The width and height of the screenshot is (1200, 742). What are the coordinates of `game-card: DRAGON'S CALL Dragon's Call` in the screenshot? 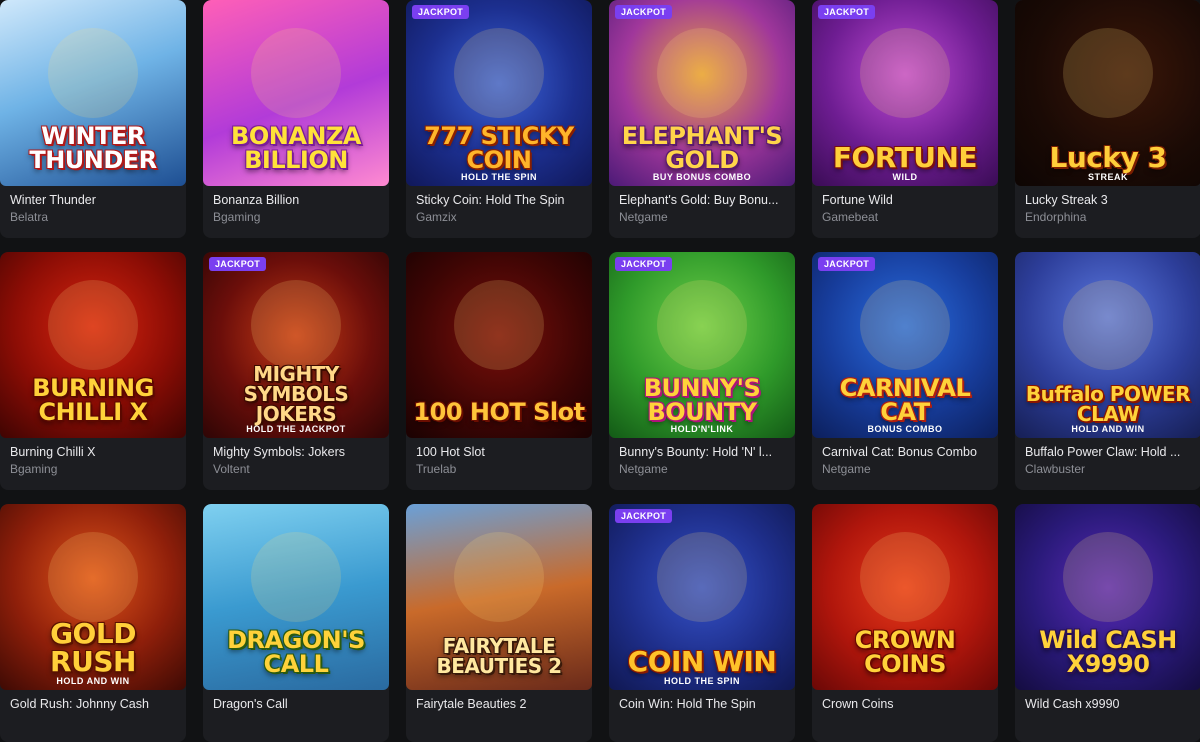 It's located at (296, 623).